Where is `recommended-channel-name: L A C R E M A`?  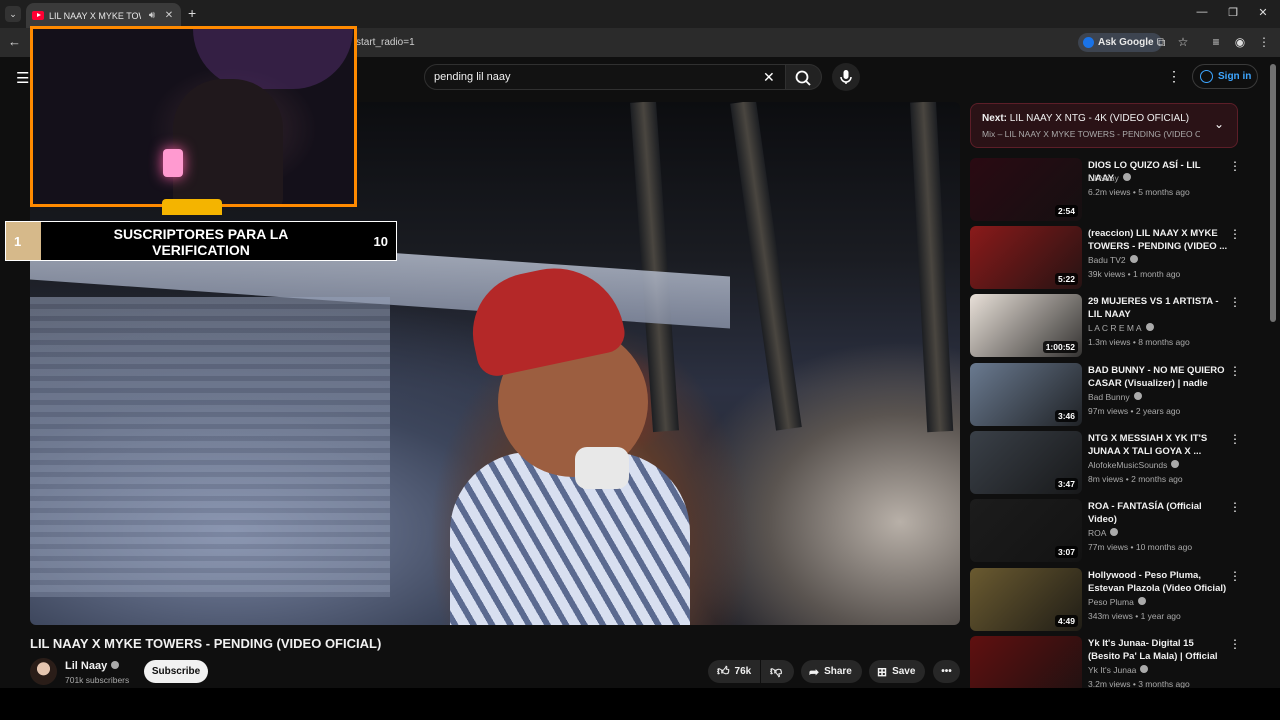 recommended-channel-name: L A C R E M A is located at coordinates (1115, 328).